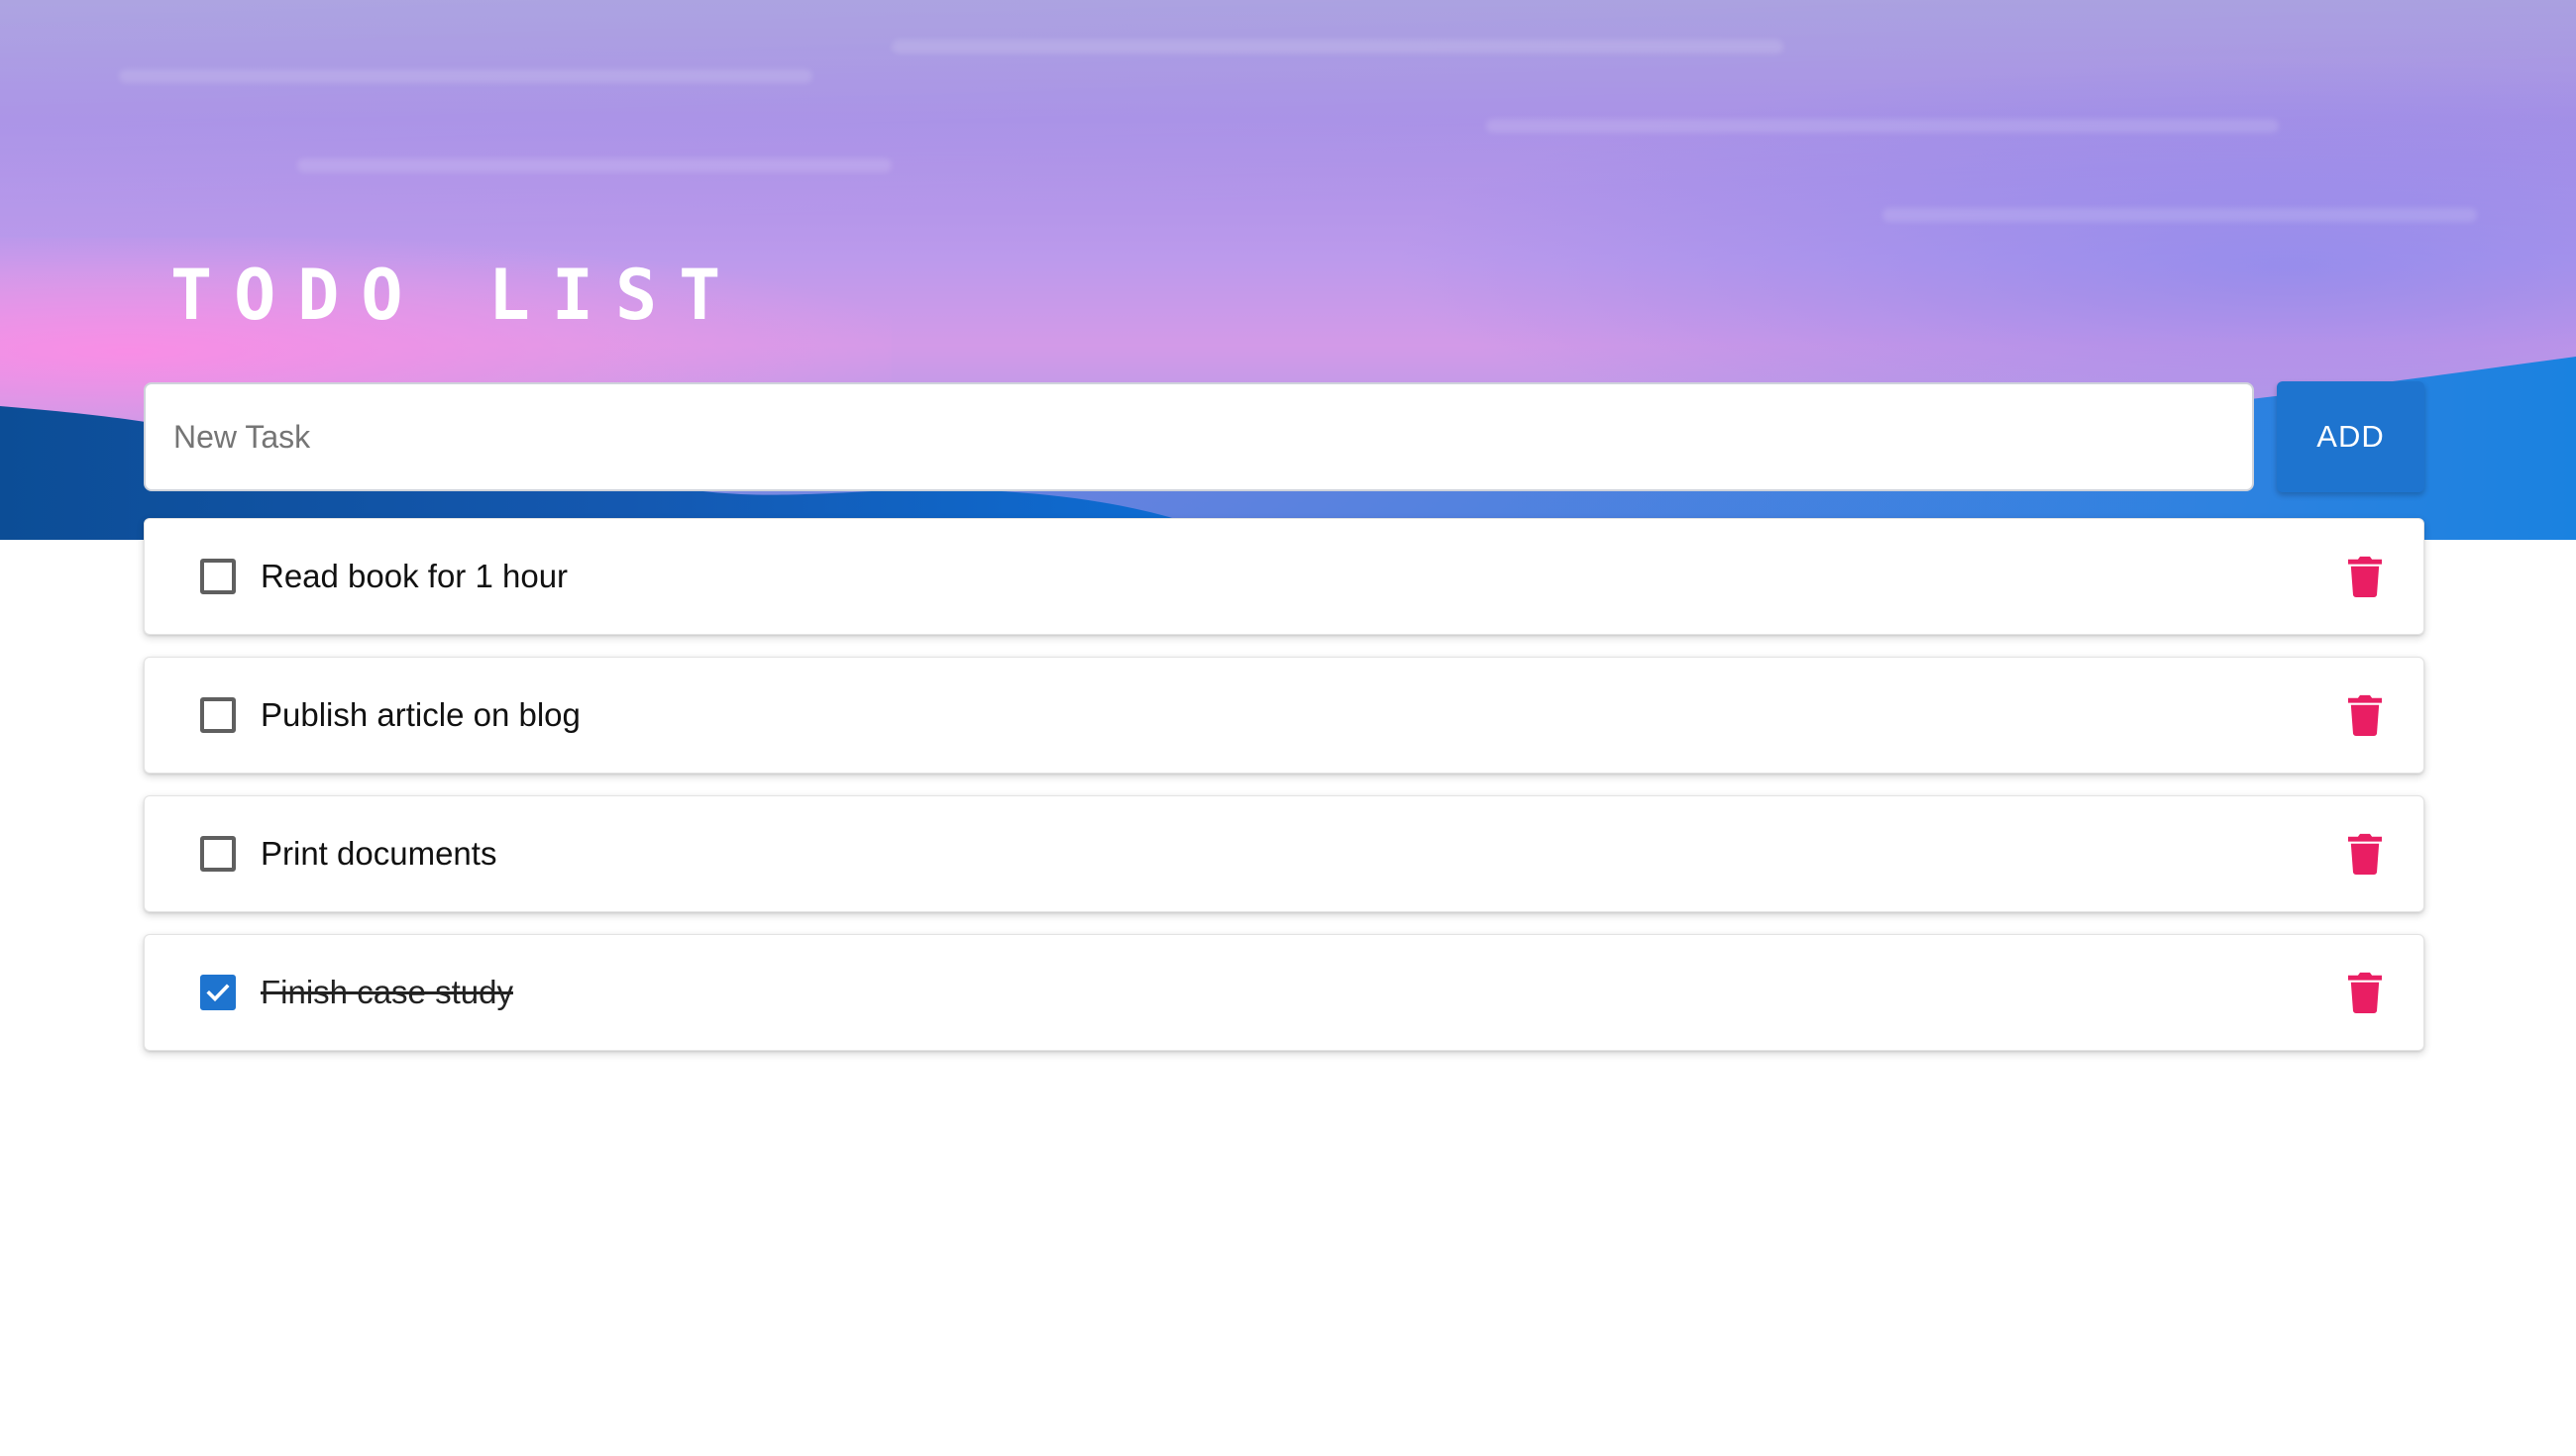 The height and width of the screenshot is (1456, 2576). What do you see at coordinates (1284, 853) in the screenshot?
I see `task-item: Print documents` at bounding box center [1284, 853].